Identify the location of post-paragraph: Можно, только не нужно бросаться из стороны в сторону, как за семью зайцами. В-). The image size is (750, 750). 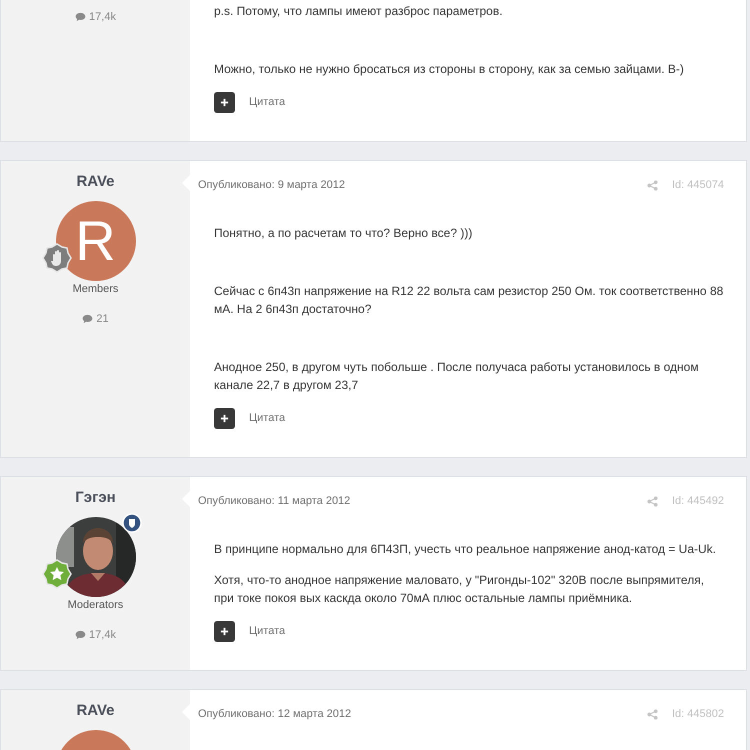
(449, 69).